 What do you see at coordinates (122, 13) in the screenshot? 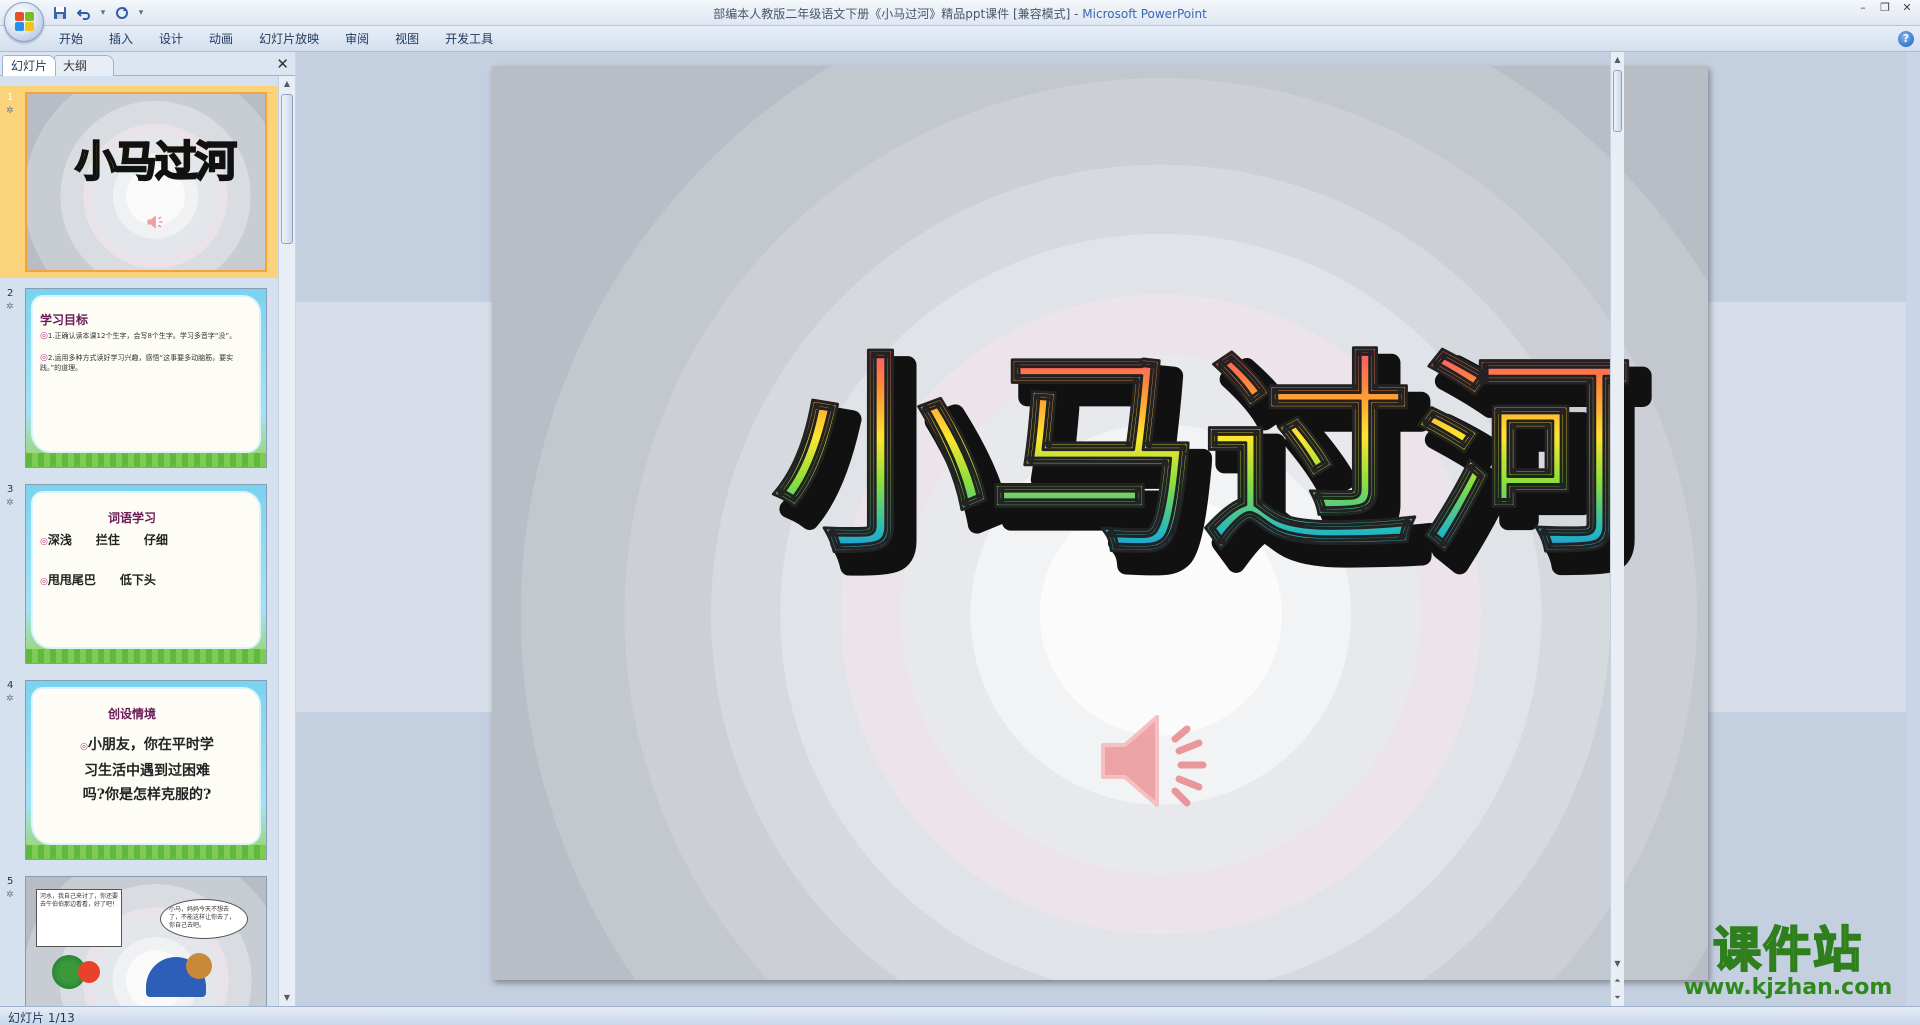
I see `redo-icon` at bounding box center [122, 13].